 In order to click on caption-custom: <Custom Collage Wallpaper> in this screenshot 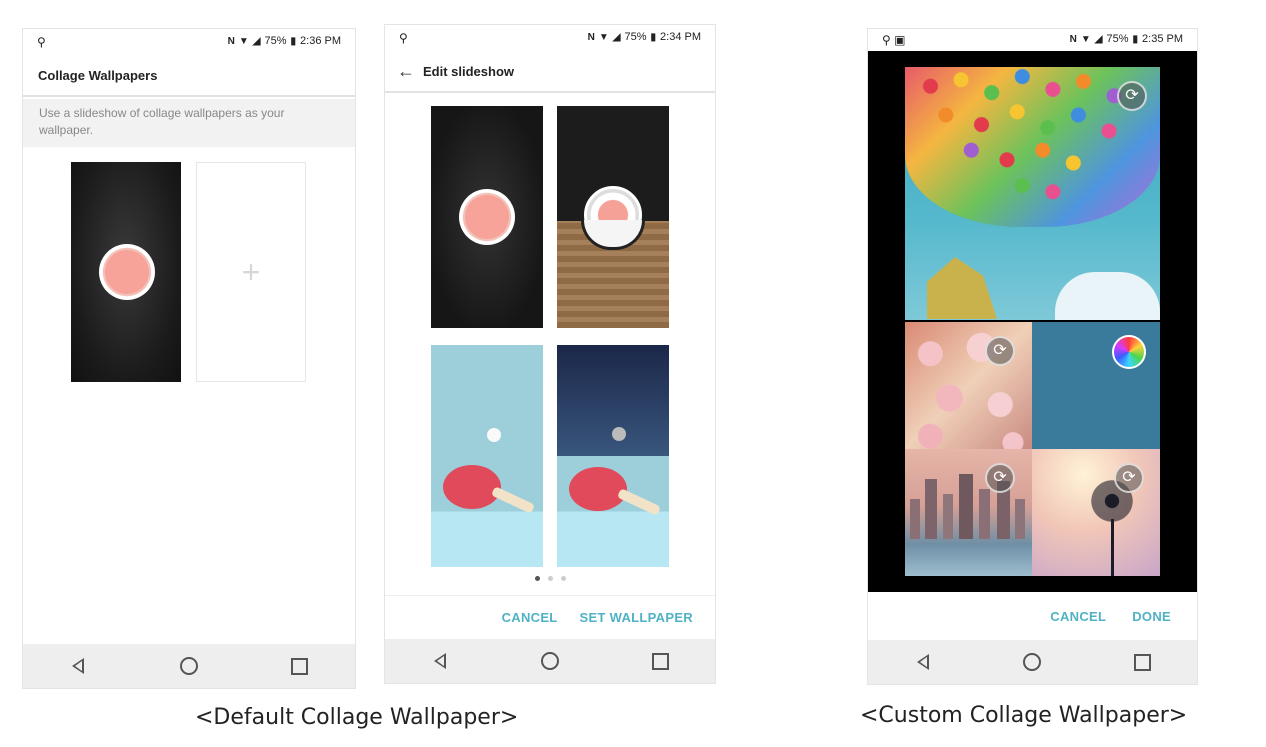, I will do `click(1024, 715)`.